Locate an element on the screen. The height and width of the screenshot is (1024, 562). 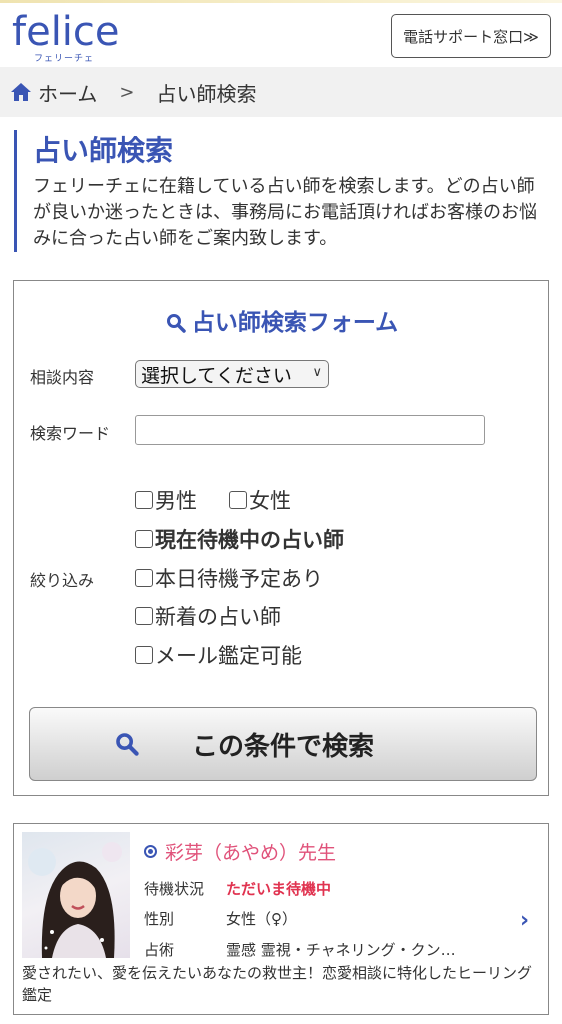
breadcrumb-home-link: ホーム is located at coordinates (67, 92).